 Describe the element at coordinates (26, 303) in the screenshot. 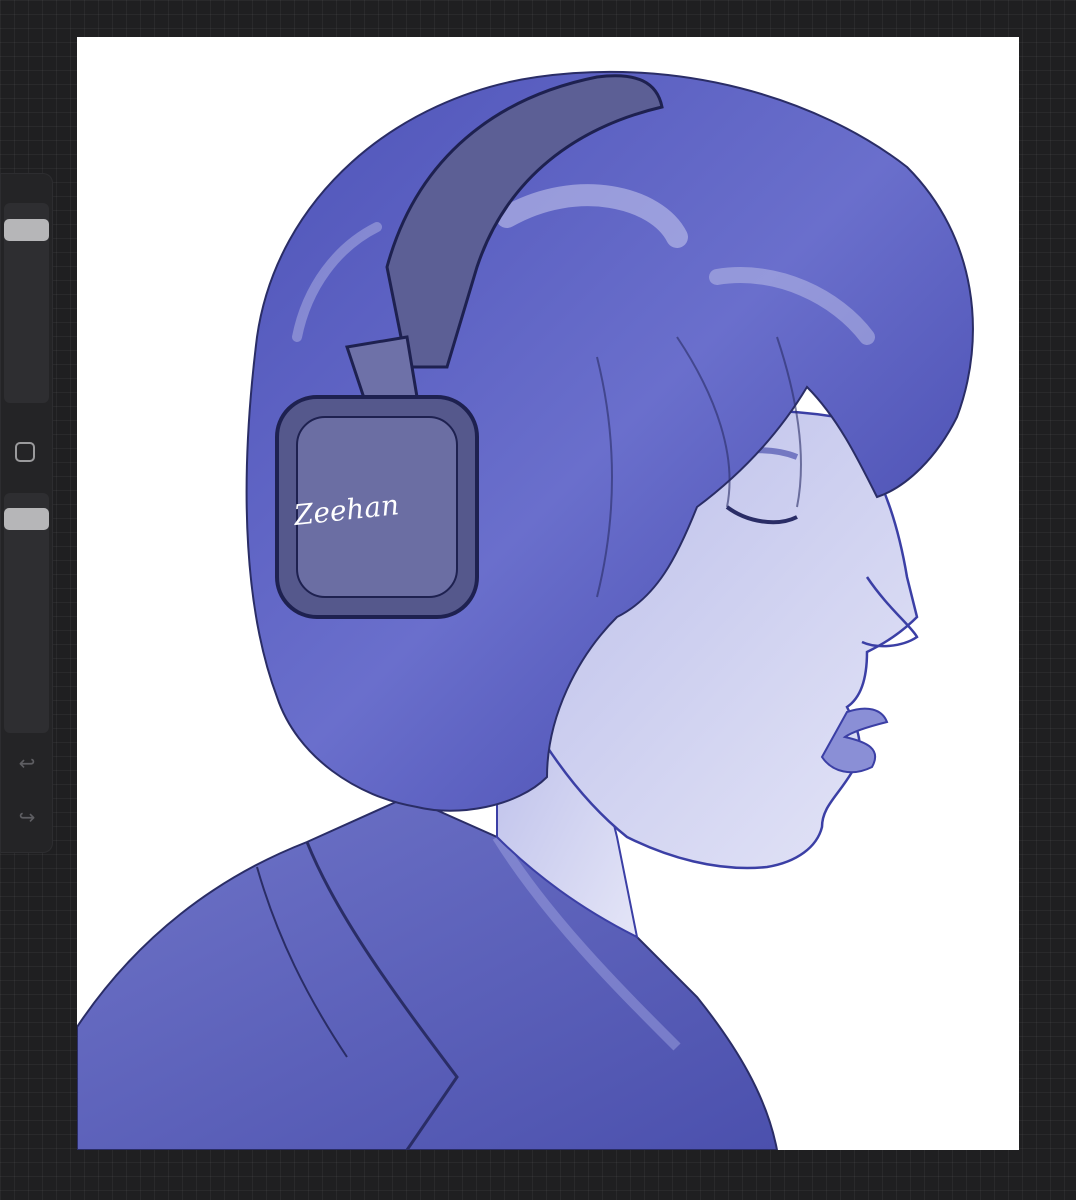

I see `brush-size-slider` at that location.